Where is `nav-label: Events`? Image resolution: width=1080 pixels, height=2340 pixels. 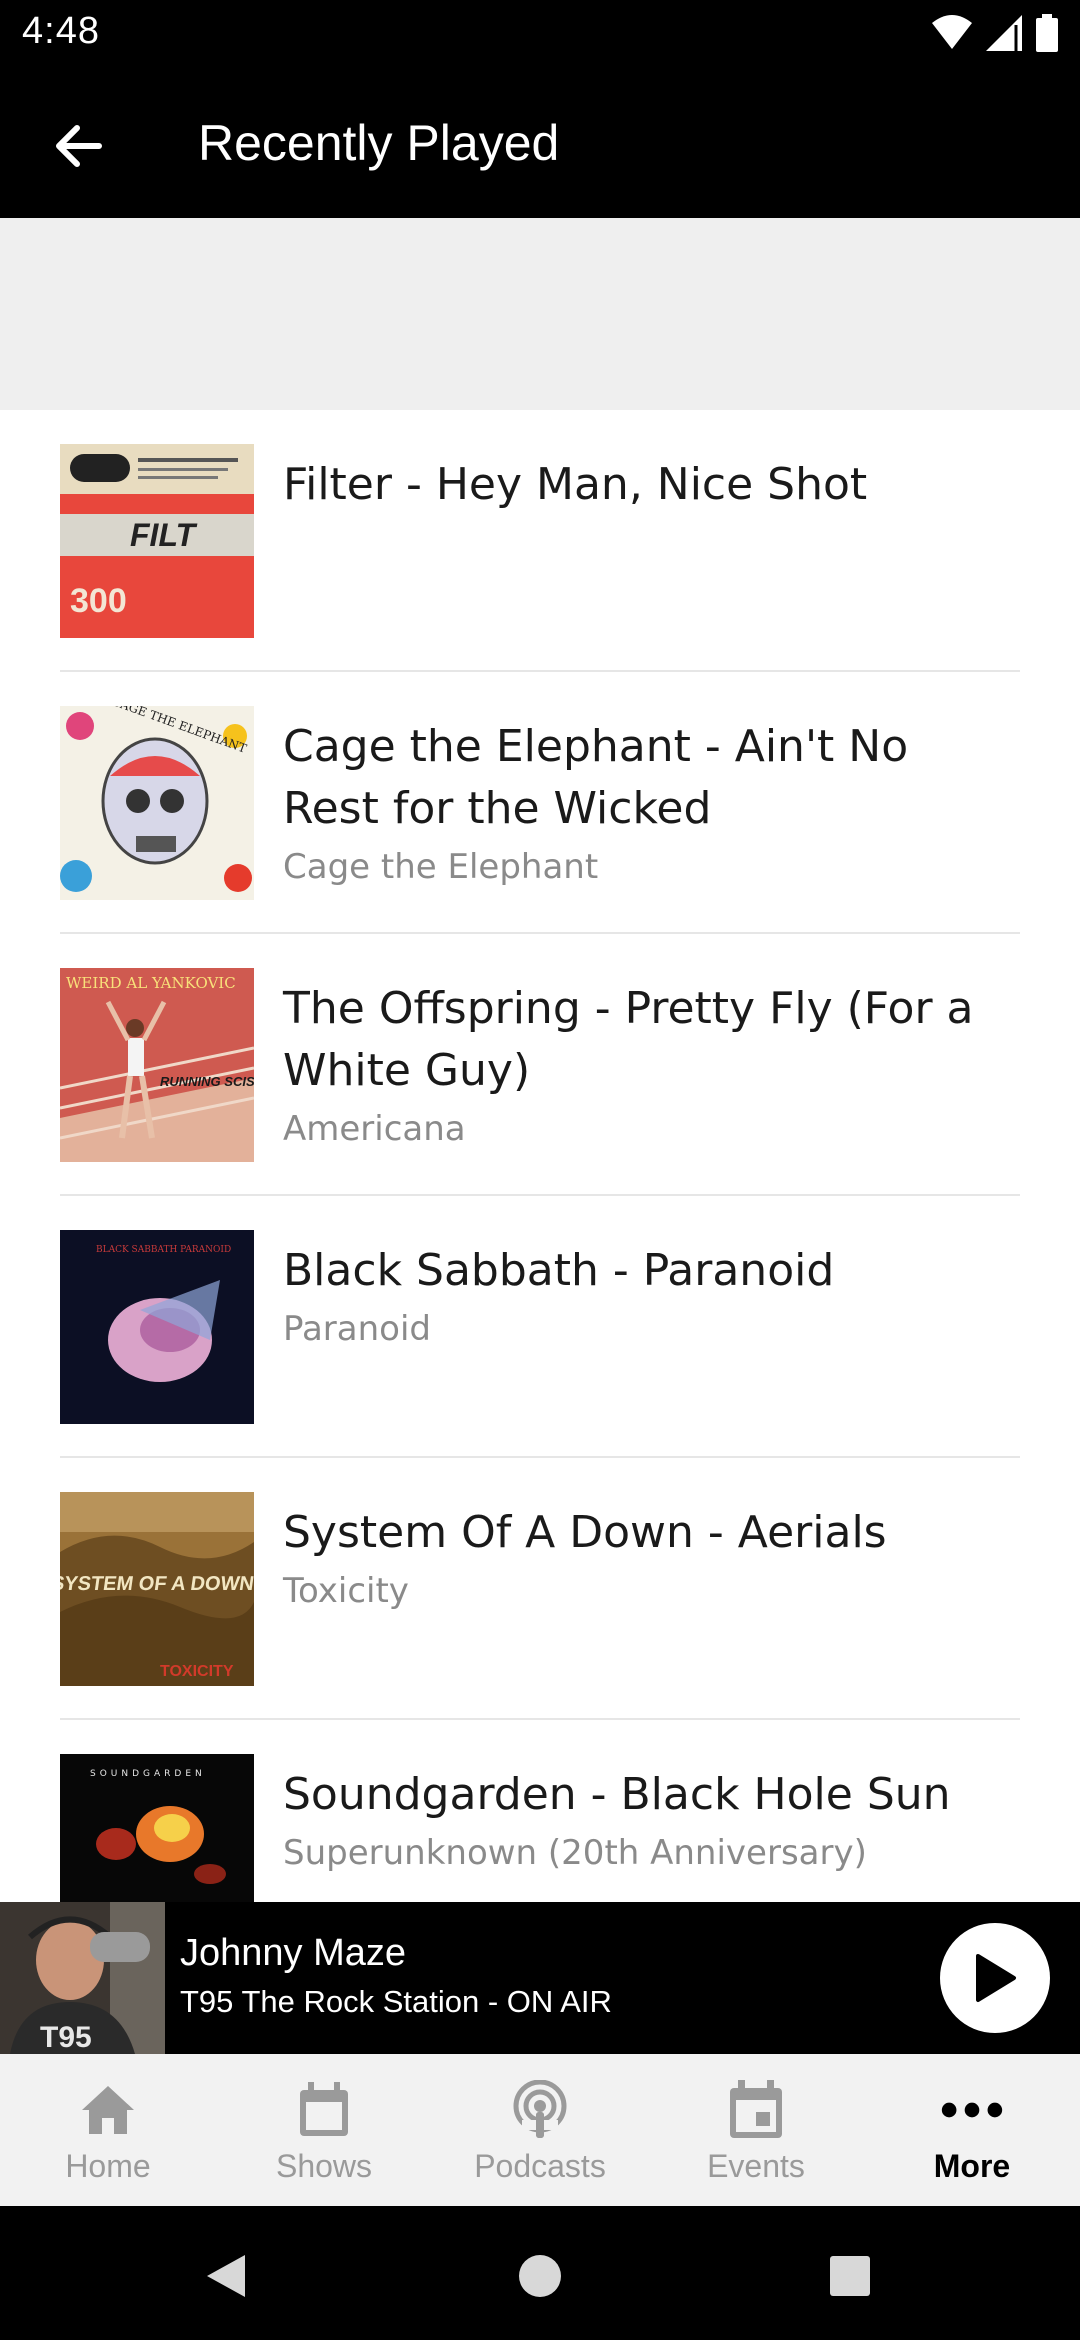
nav-label: Events is located at coordinates (756, 2166).